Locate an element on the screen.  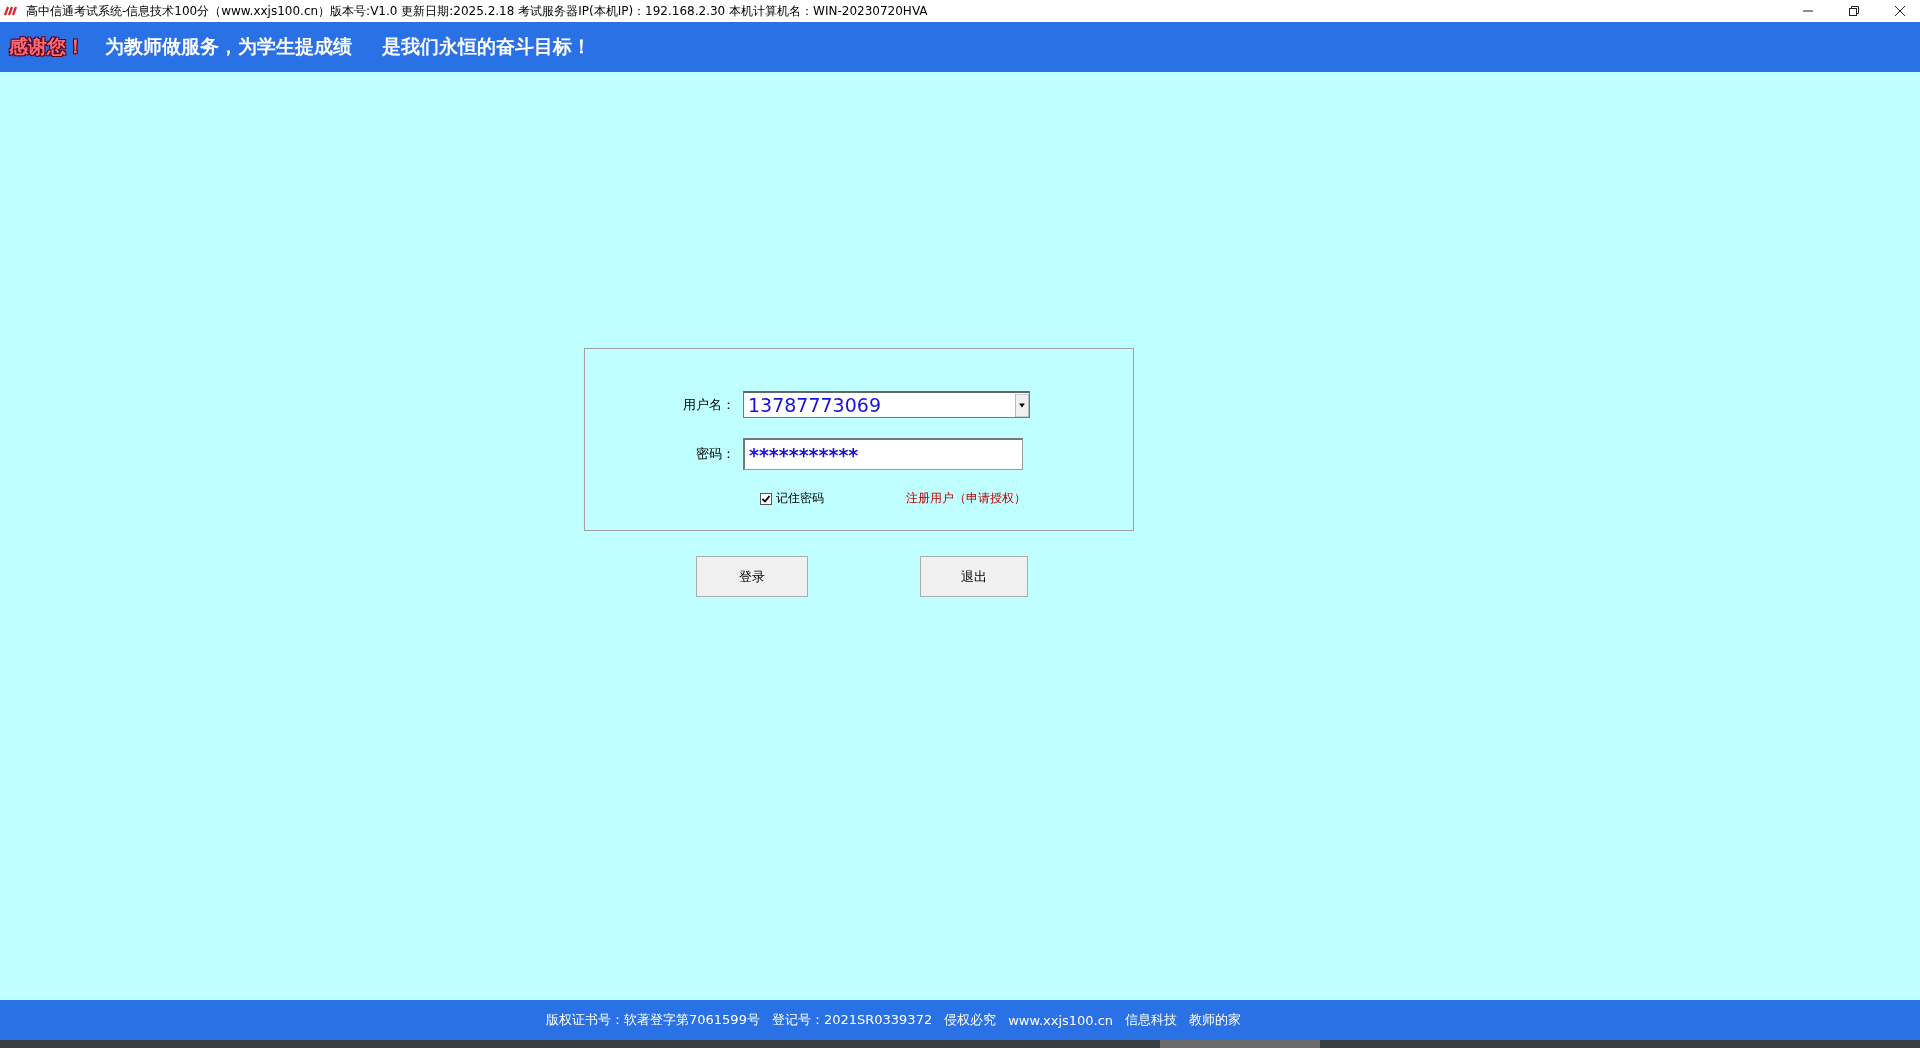
slogan-text: 为教师做服务，为学生提成绩 is located at coordinates (228, 46).